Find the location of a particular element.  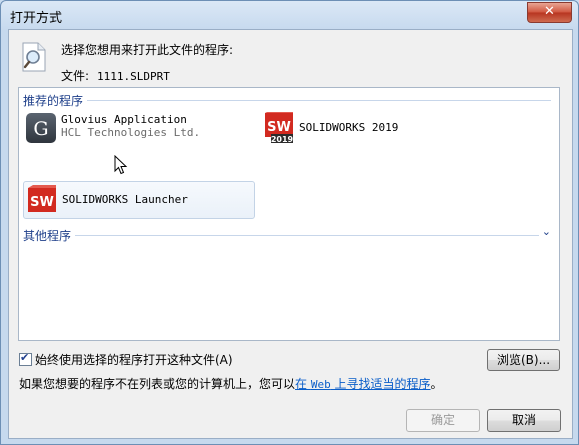

always-use-option: ✔ 始终使用选择的程序打开这种文件(A) is located at coordinates (126, 359).